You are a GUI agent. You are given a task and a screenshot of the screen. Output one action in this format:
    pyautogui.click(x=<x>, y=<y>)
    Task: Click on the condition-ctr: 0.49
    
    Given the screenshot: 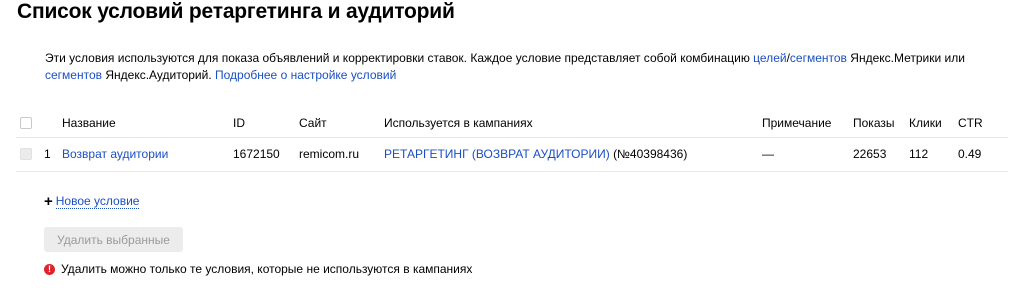 What is the action you would take?
    pyautogui.click(x=970, y=154)
    